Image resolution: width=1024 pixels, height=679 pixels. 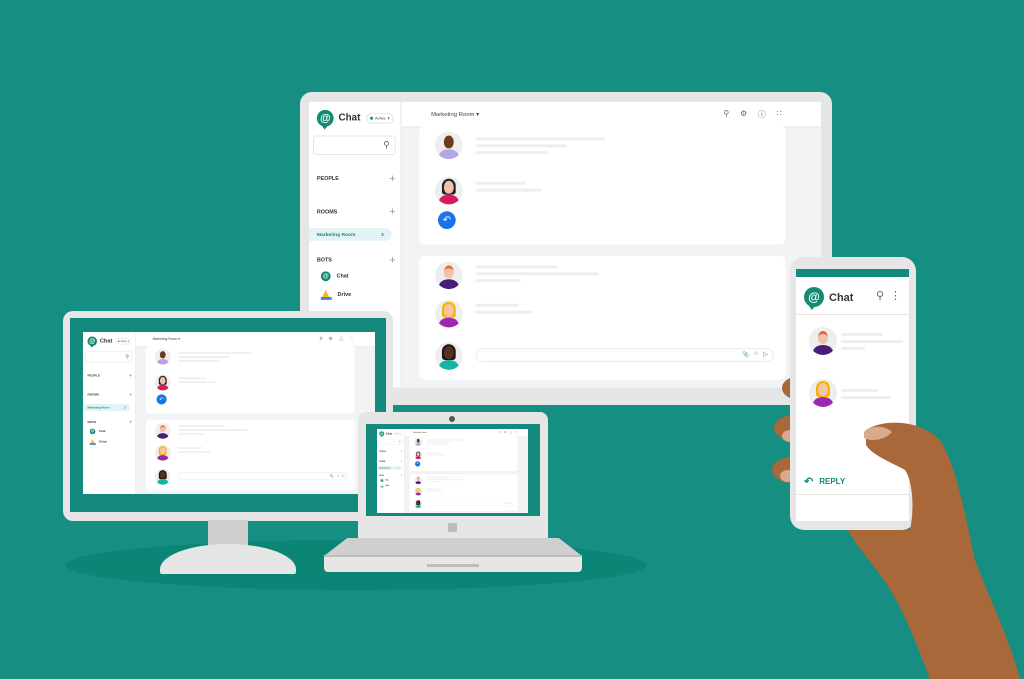 I want to click on brand: @ Chat, so click(x=338, y=119).